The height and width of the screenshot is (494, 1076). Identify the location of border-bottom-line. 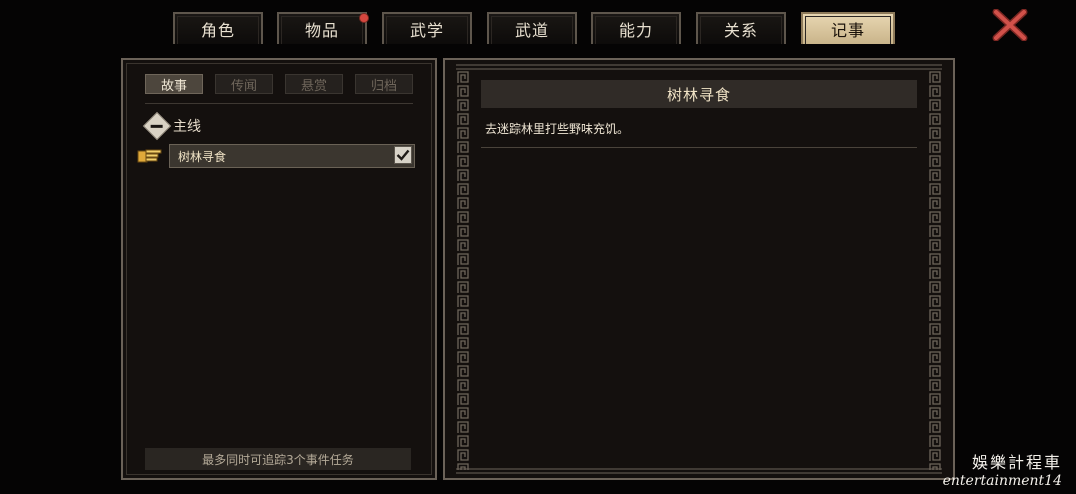
(699, 471).